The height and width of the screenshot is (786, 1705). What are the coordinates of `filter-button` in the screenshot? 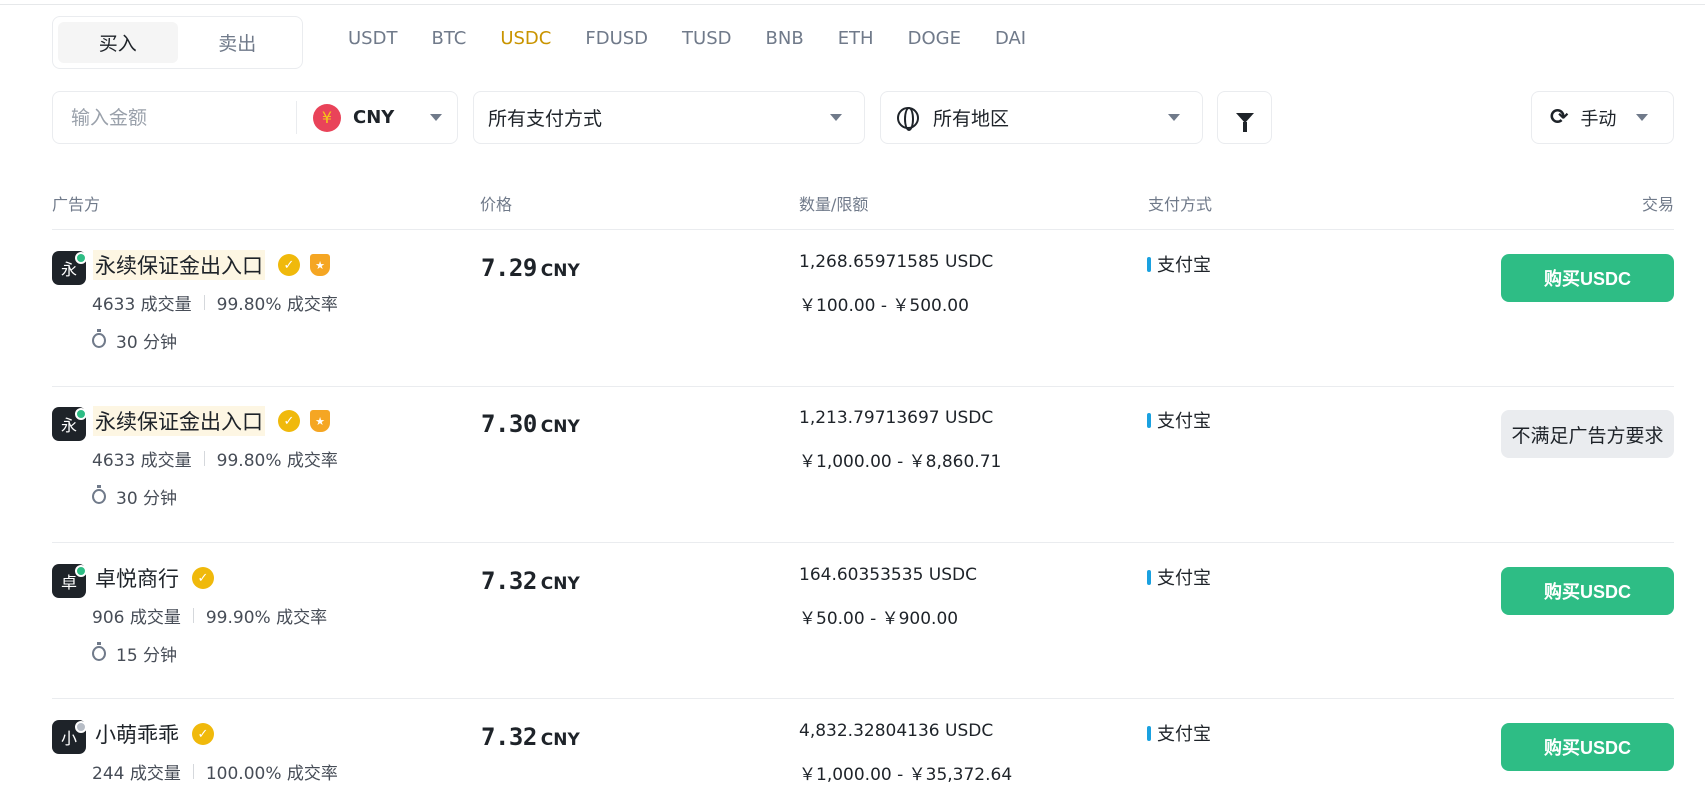 It's located at (1244, 117).